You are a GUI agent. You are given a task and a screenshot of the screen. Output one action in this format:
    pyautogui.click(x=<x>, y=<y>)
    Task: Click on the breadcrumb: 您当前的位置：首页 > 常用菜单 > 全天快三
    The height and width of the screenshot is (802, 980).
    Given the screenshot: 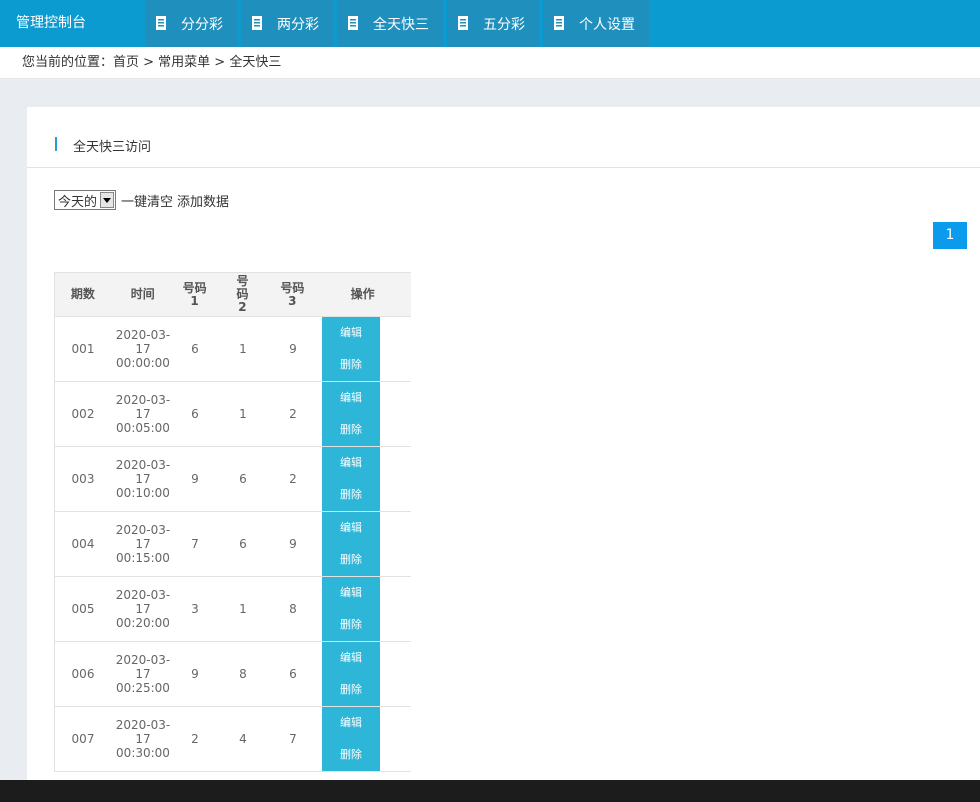 What is the action you would take?
    pyautogui.click(x=152, y=62)
    